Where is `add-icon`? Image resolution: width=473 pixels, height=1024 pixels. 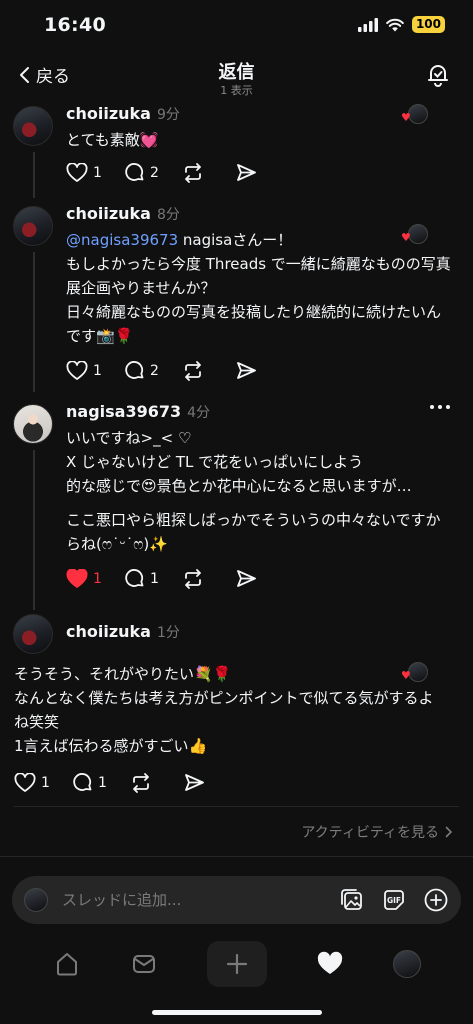 add-icon is located at coordinates (436, 900).